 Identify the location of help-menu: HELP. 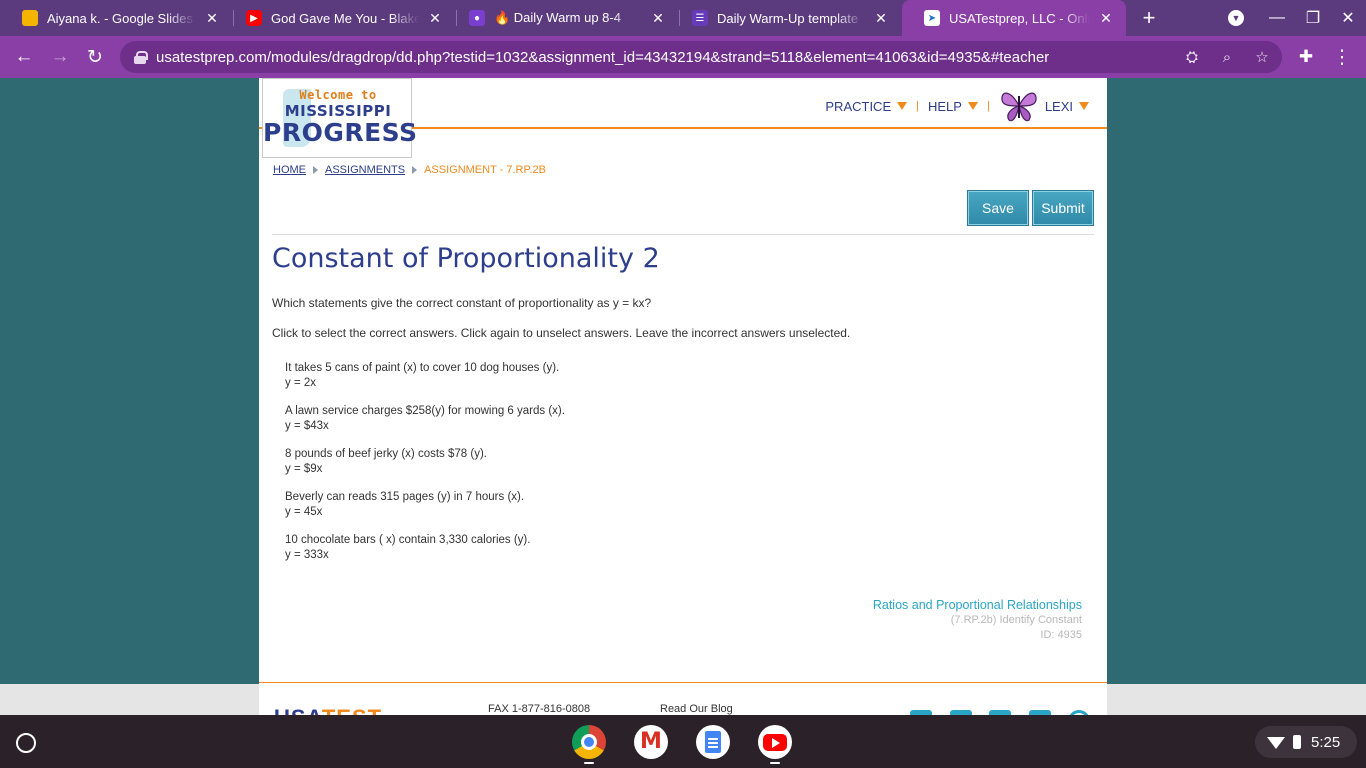
(953, 106).